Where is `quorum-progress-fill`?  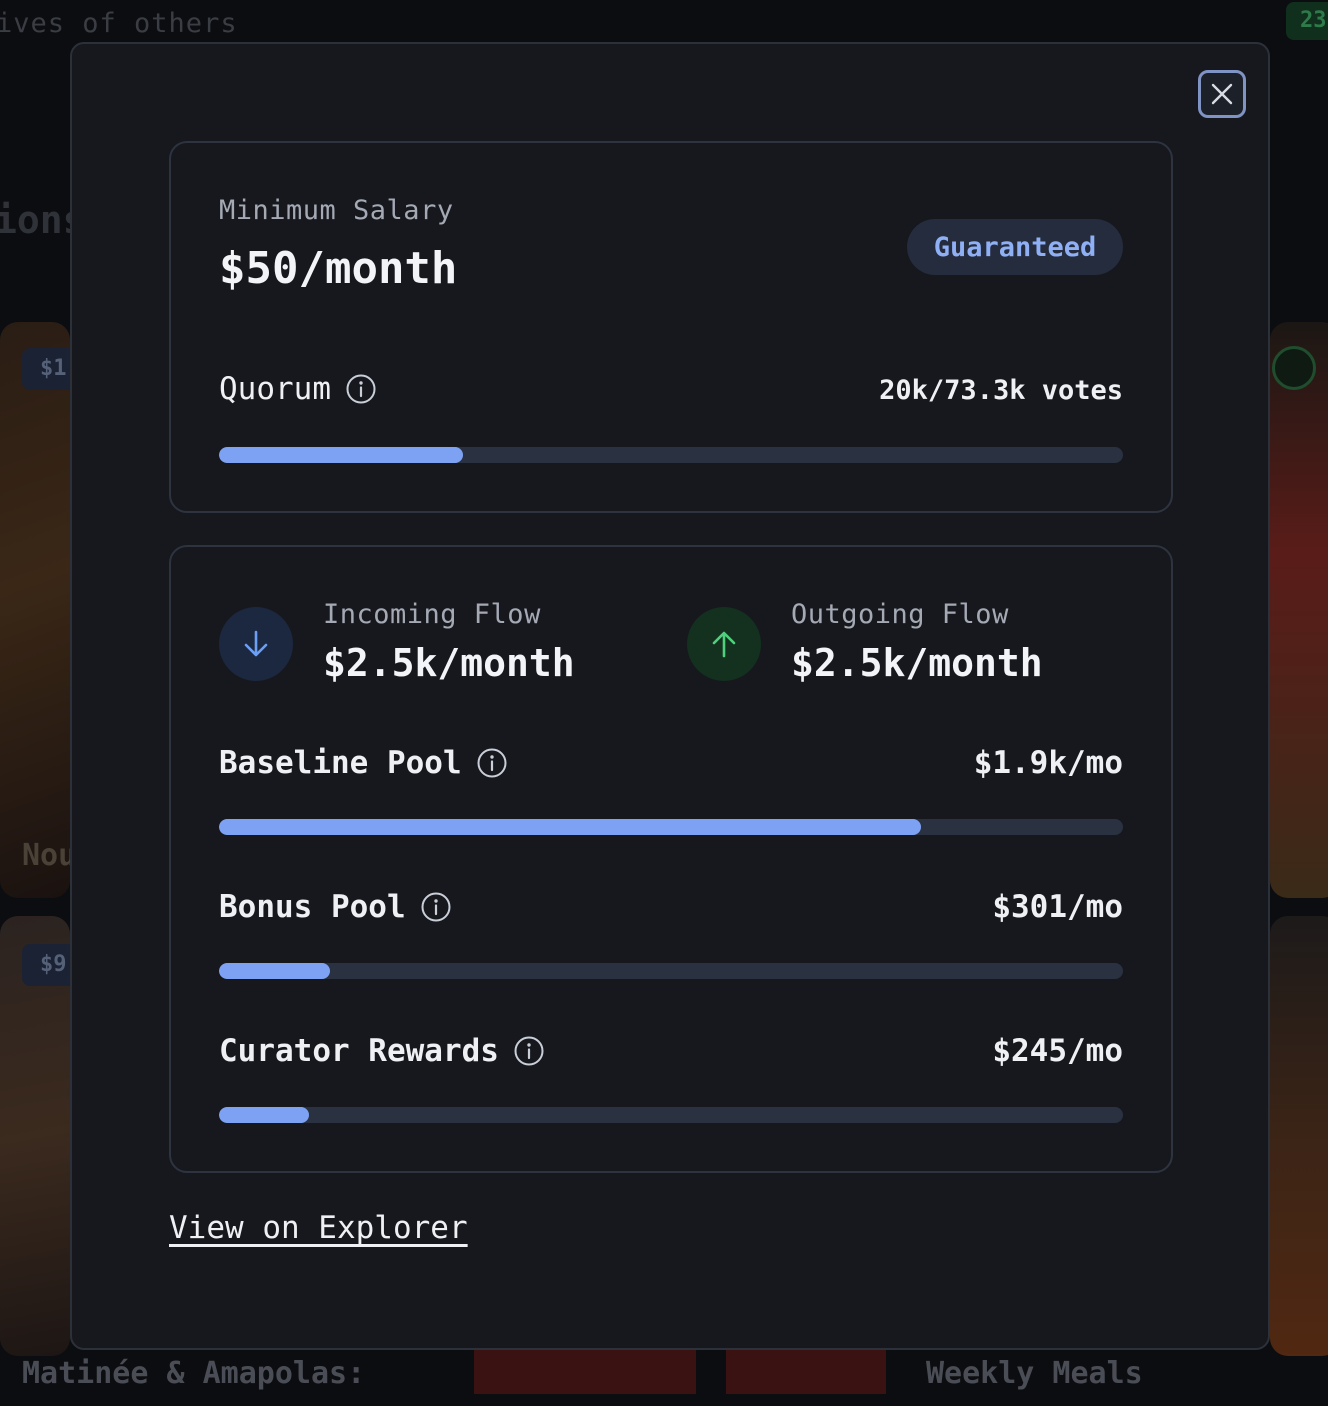
quorum-progress-fill is located at coordinates (341, 455).